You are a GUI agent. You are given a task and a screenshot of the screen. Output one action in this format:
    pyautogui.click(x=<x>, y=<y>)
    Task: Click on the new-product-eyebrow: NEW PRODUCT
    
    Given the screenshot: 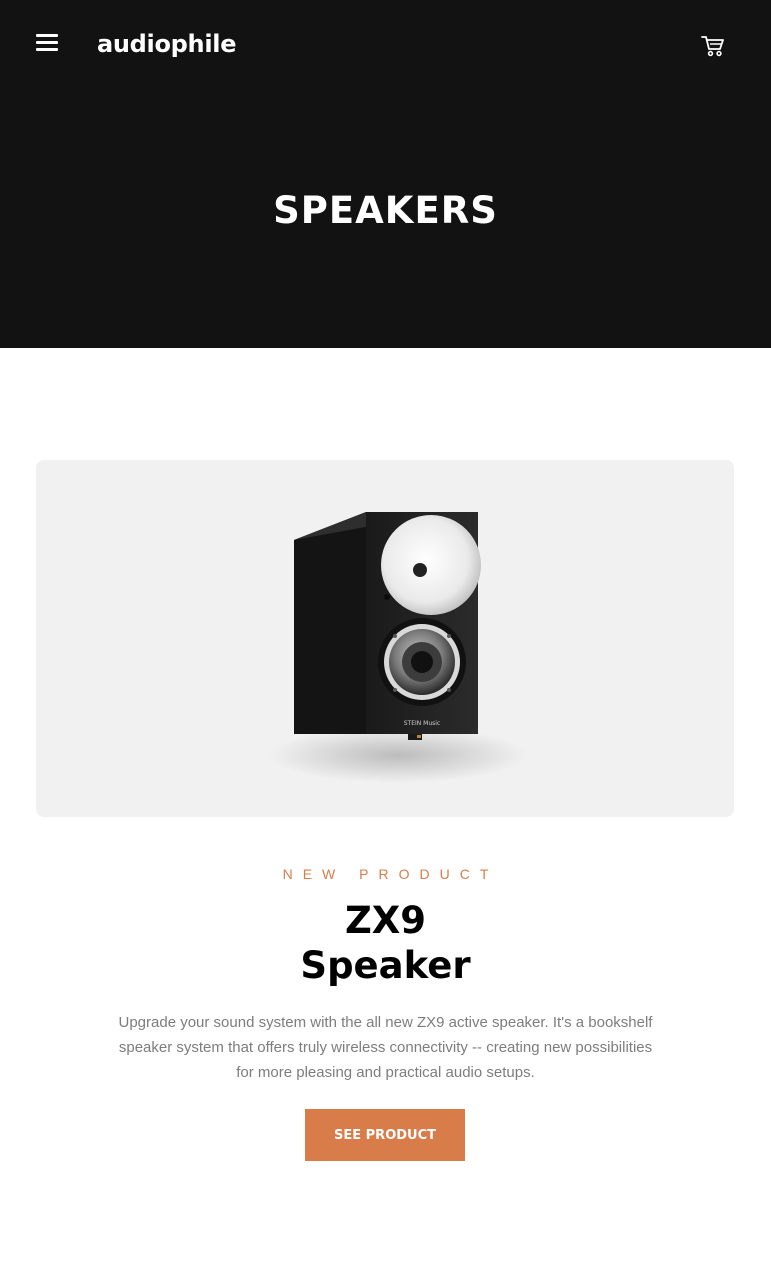 What is the action you would take?
    pyautogui.click(x=390, y=874)
    